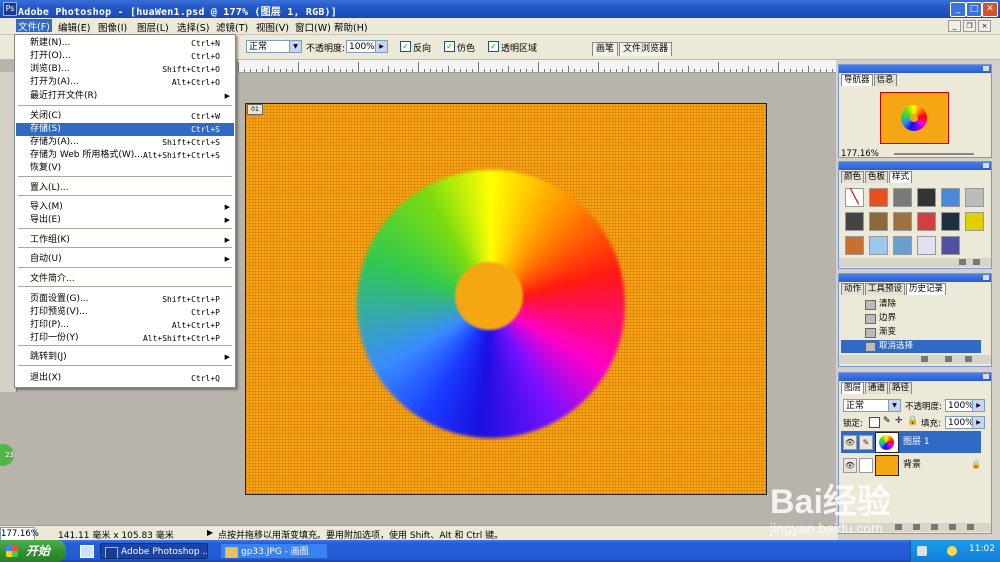 This screenshot has height=562, width=1000. Describe the element at coordinates (125, 142) in the screenshot. I see `file-menu-item: 存储为(A)... Shift+Ctrl+S` at that location.